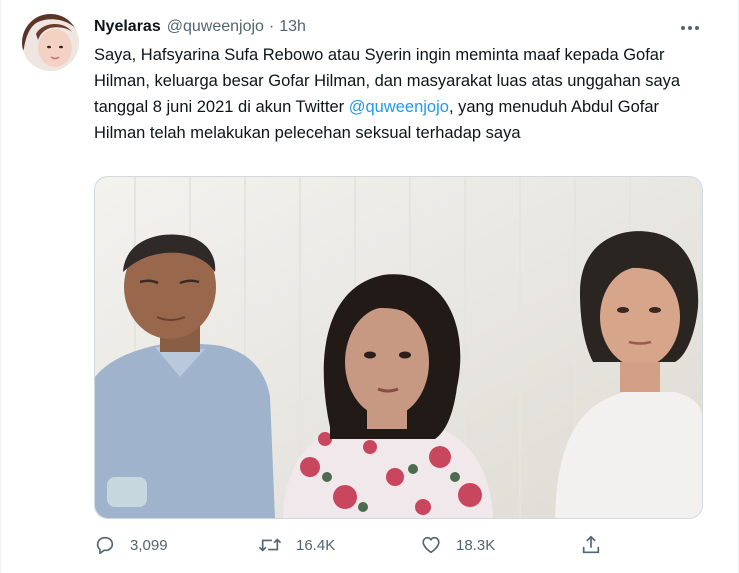 This screenshot has width=739, height=573. I want to click on share-icon, so click(591, 544).